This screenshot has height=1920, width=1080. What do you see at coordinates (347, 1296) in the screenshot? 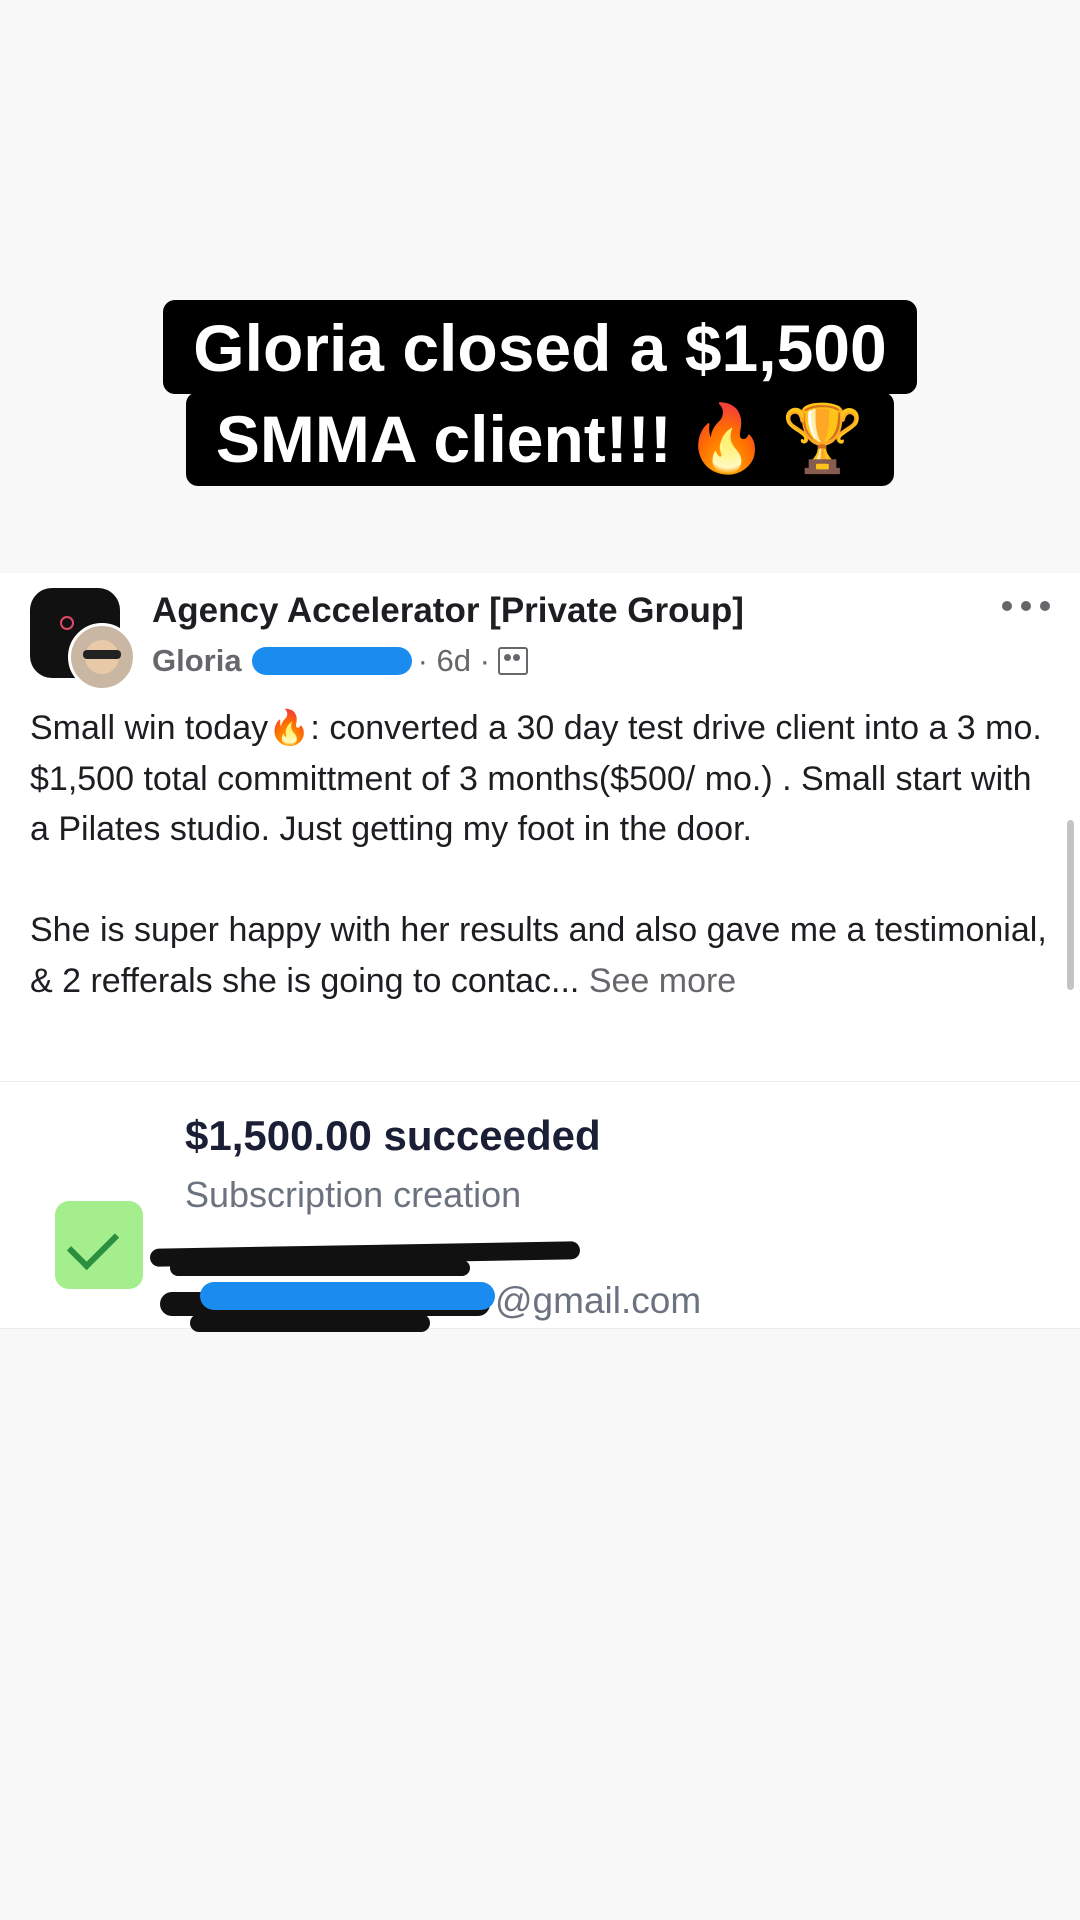
I see `email-redaction-blue` at bounding box center [347, 1296].